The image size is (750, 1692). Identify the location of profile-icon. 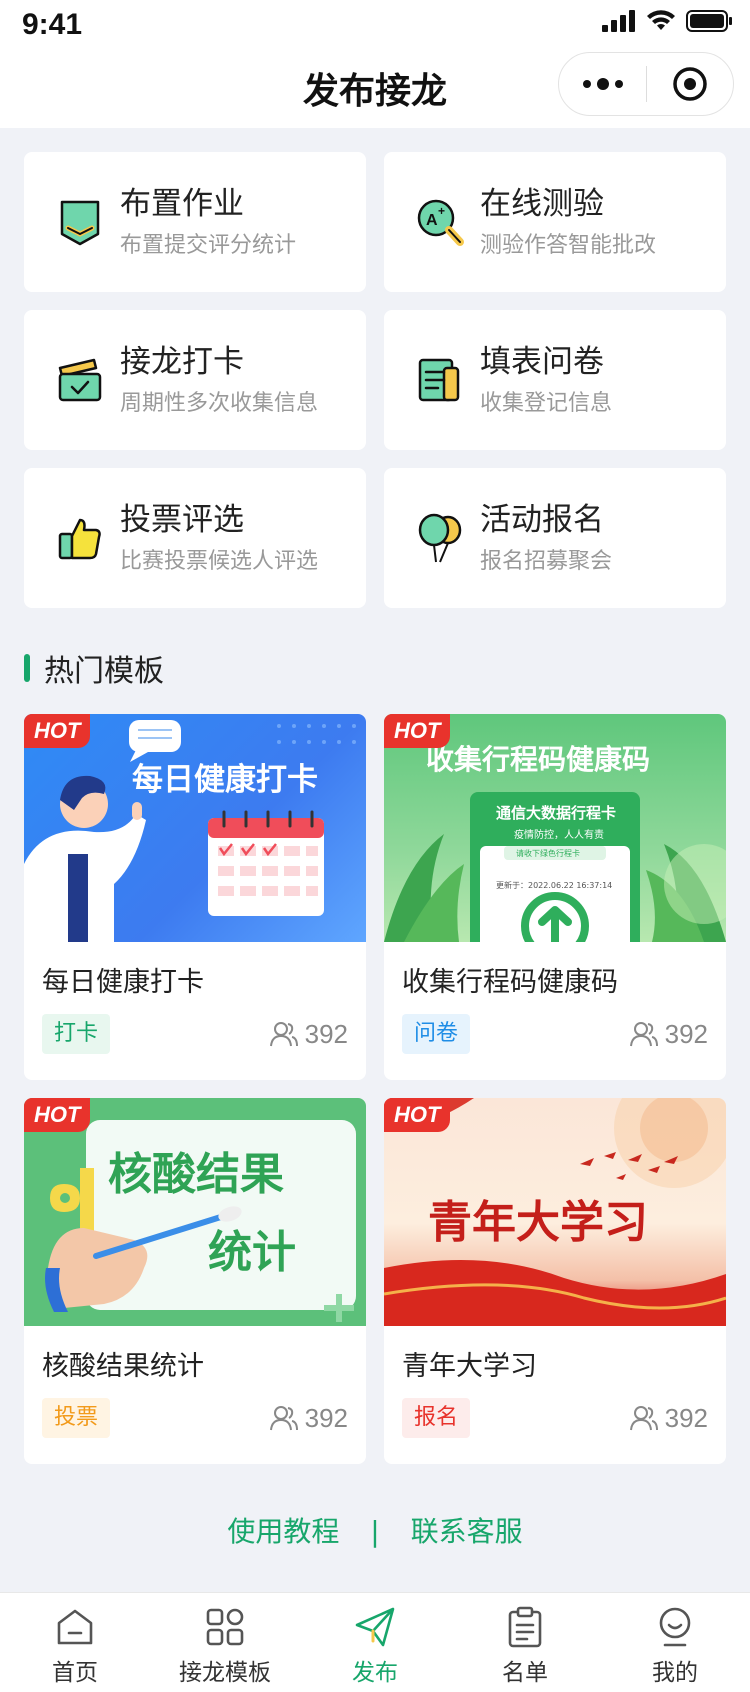
(675, 1627).